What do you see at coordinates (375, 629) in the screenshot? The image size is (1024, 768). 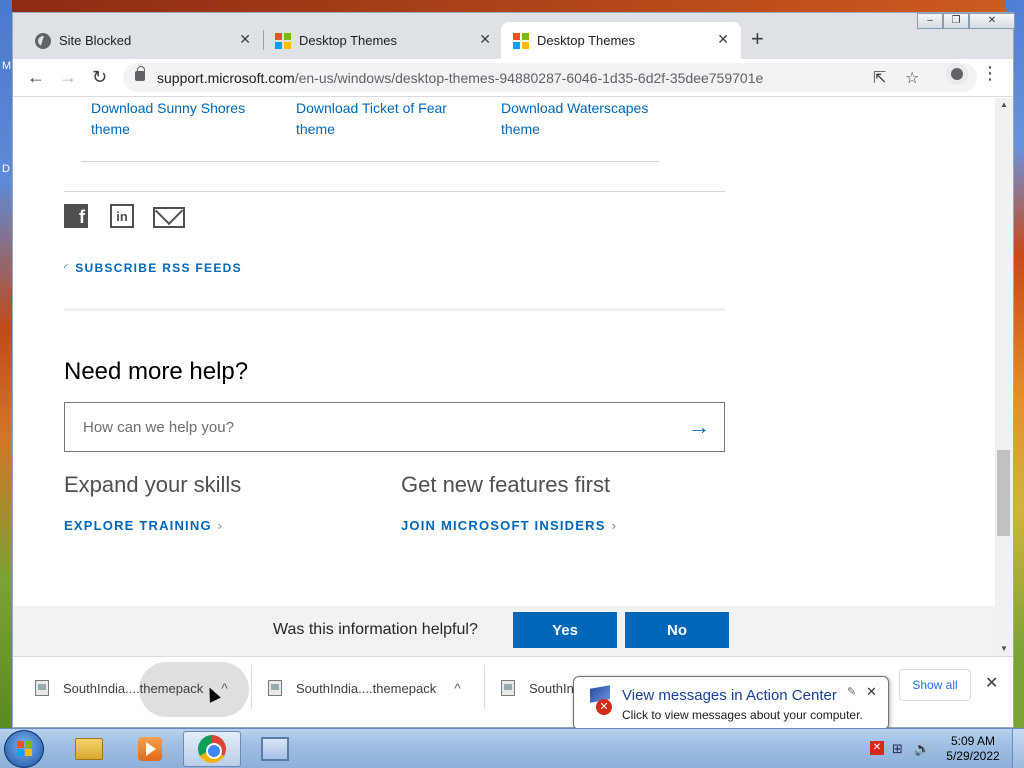 I see `feedback-question: Was this information helpful?` at bounding box center [375, 629].